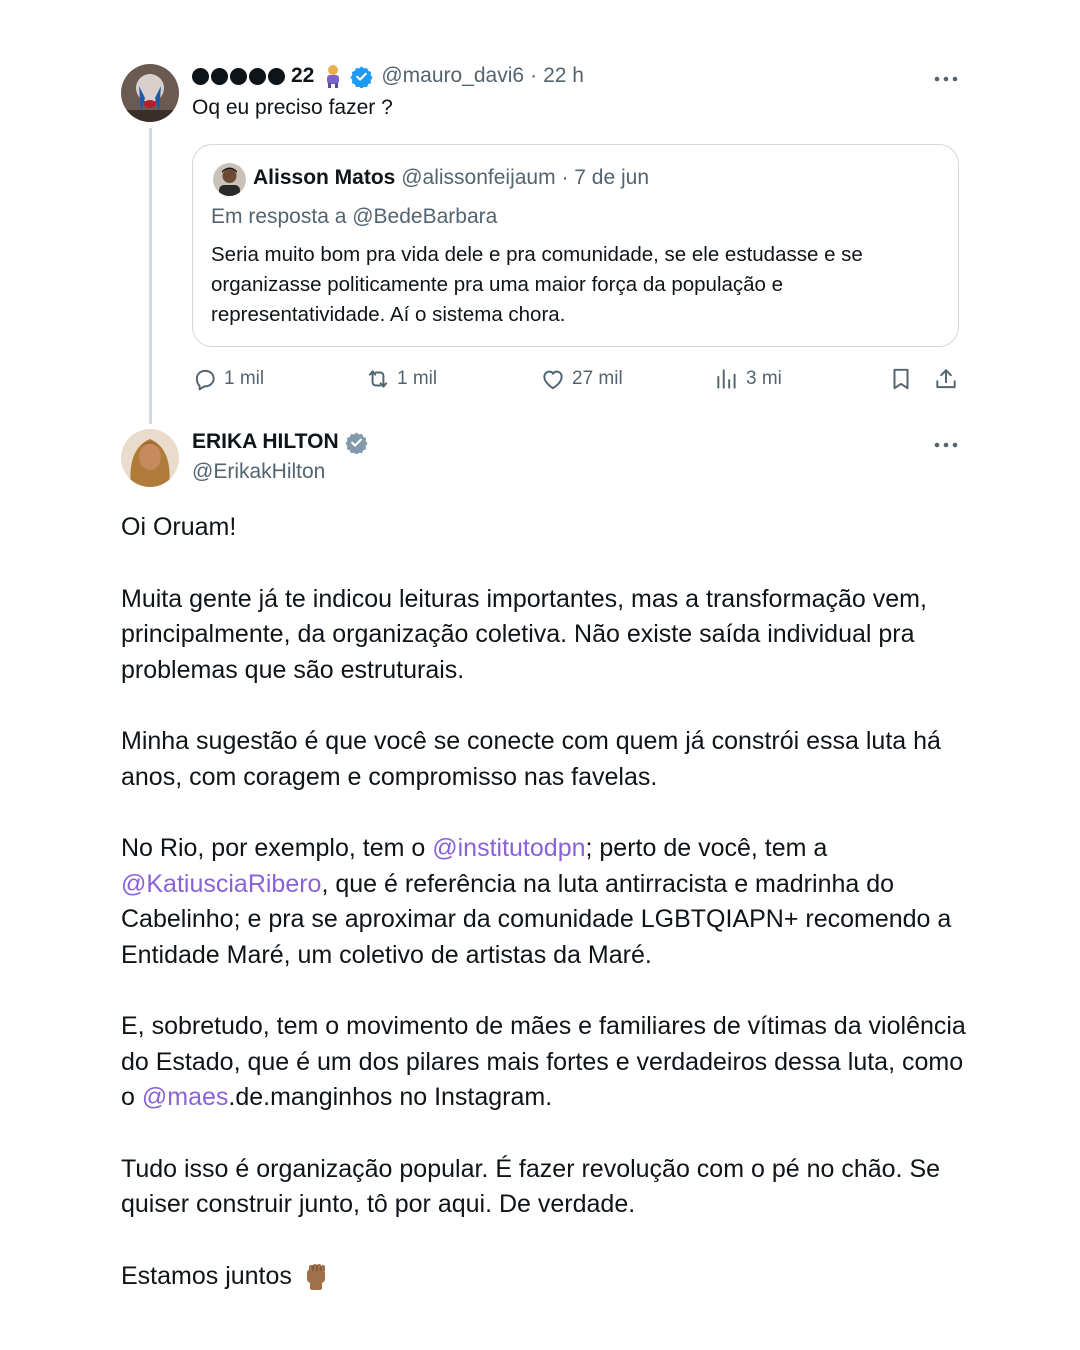 The height and width of the screenshot is (1350, 1080). Describe the element at coordinates (597, 378) in the screenshot. I see `like-count: 27 mil` at that location.